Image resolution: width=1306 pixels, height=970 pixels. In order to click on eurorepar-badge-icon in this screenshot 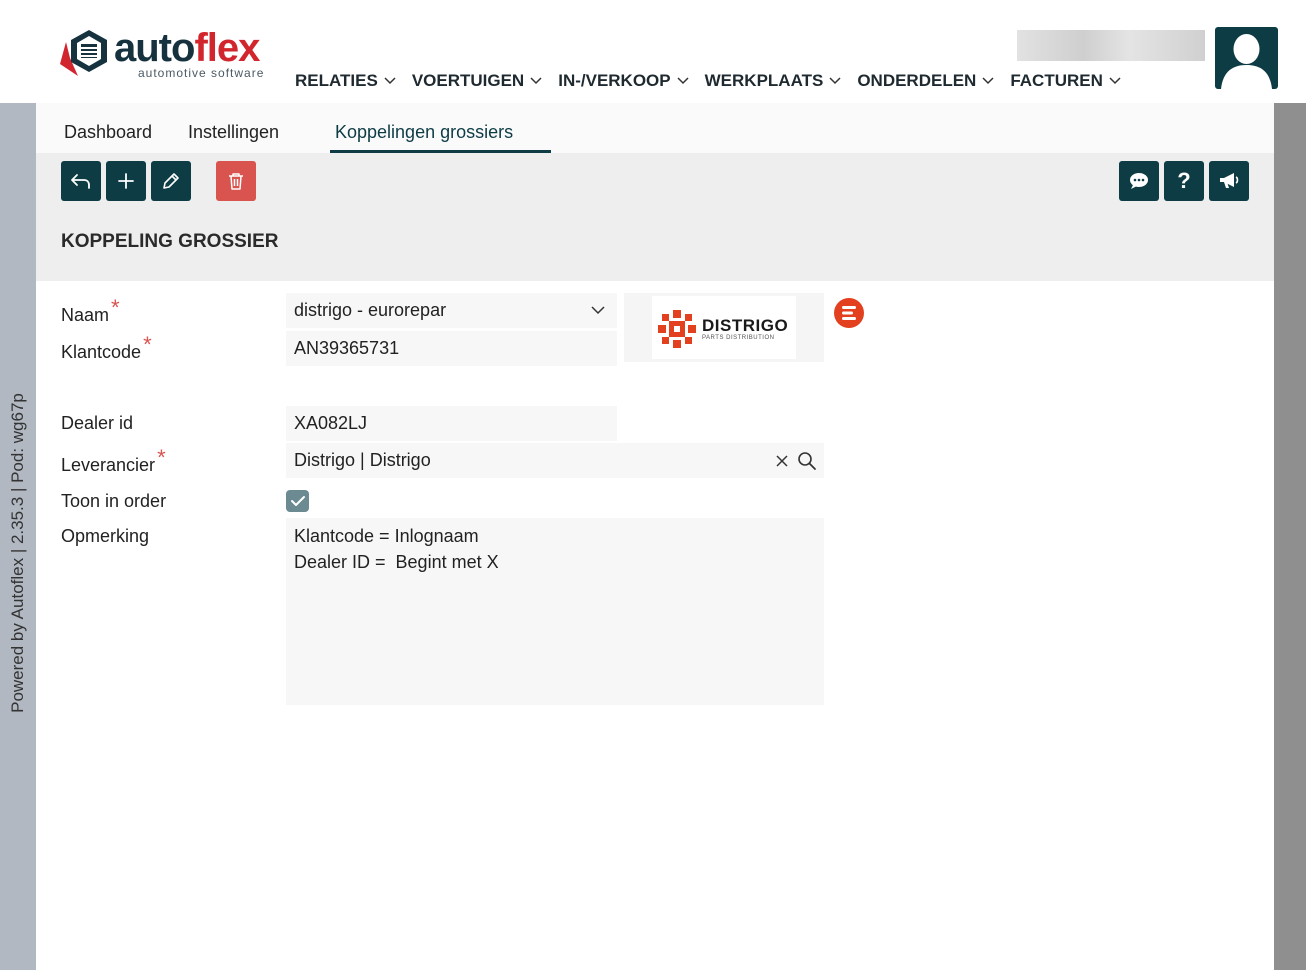, I will do `click(849, 313)`.